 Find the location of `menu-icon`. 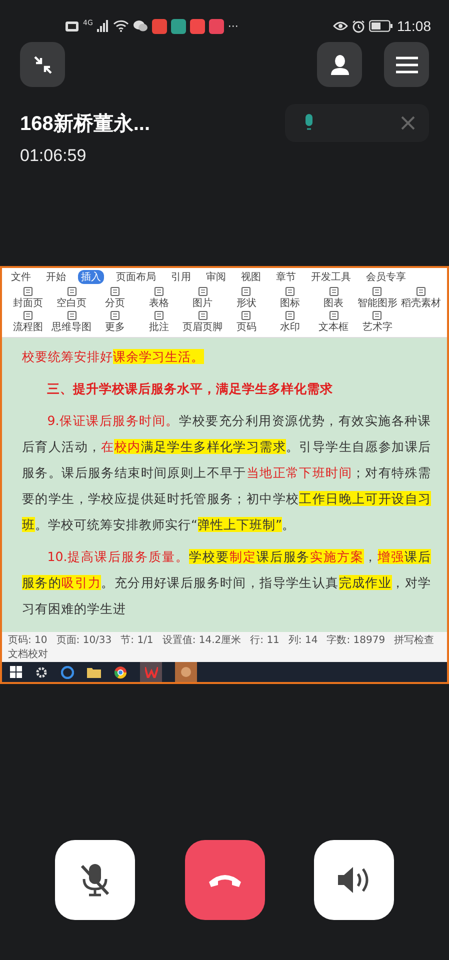

menu-icon is located at coordinates (407, 65).